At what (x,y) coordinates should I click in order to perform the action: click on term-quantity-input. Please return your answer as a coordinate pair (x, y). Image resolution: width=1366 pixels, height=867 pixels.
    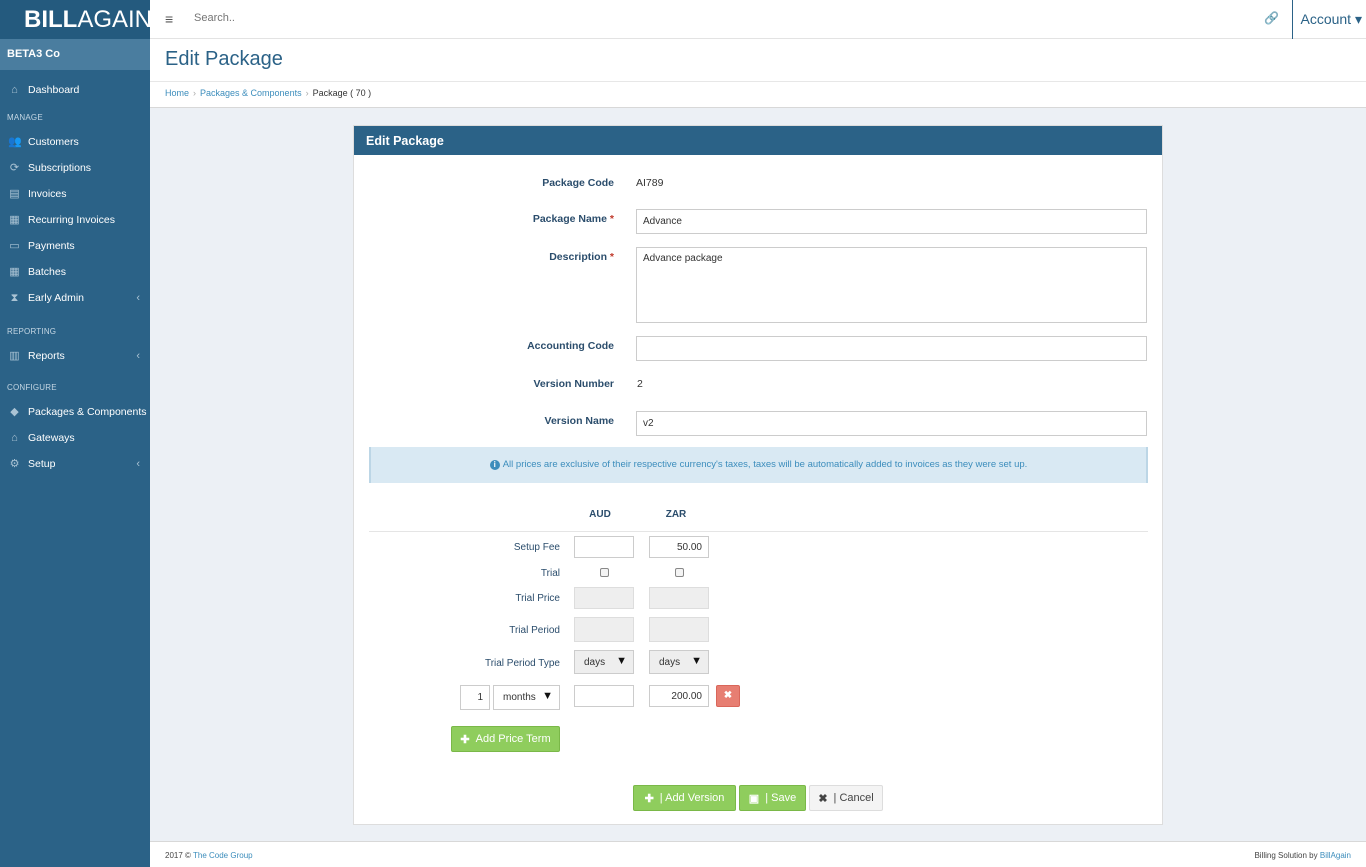
    Looking at the image, I should click on (475, 697).